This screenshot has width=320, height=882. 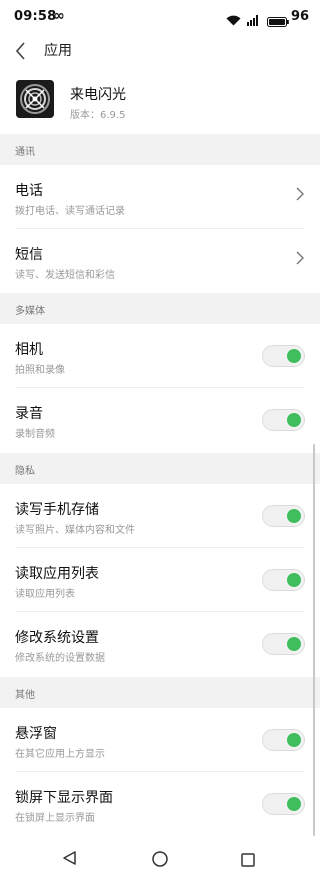 I want to click on permission-subtitle: 读写、发送短信和彩信, so click(x=65, y=275).